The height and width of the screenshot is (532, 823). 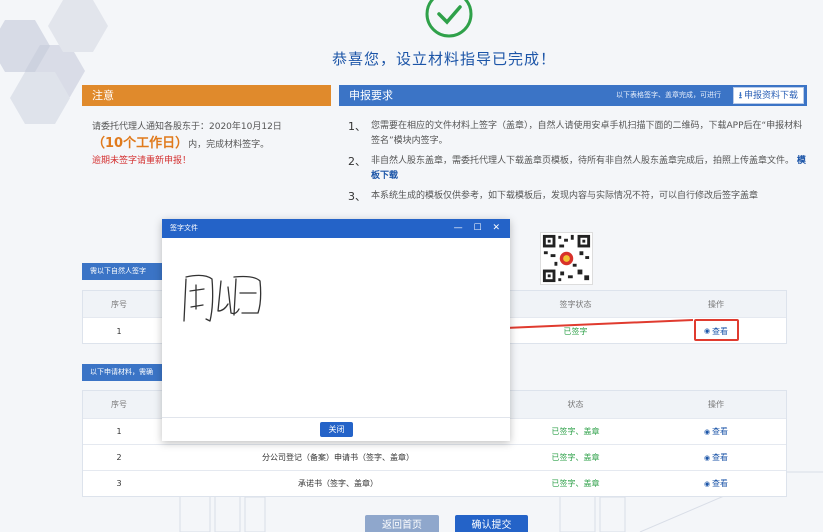 I want to click on notice-warning: 逾期未签字请重新申报！, so click(x=142, y=161).